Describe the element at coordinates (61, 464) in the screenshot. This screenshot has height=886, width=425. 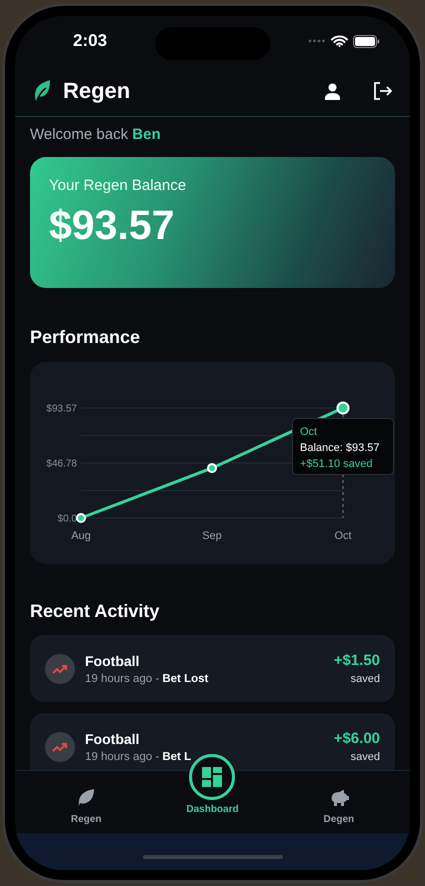
I see `y-axis-label: $46.78` at that location.